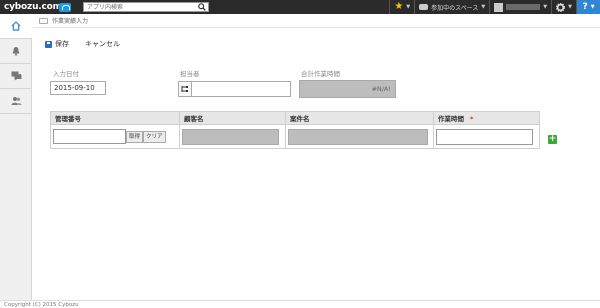  I want to click on star-icon: ★, so click(399, 6).